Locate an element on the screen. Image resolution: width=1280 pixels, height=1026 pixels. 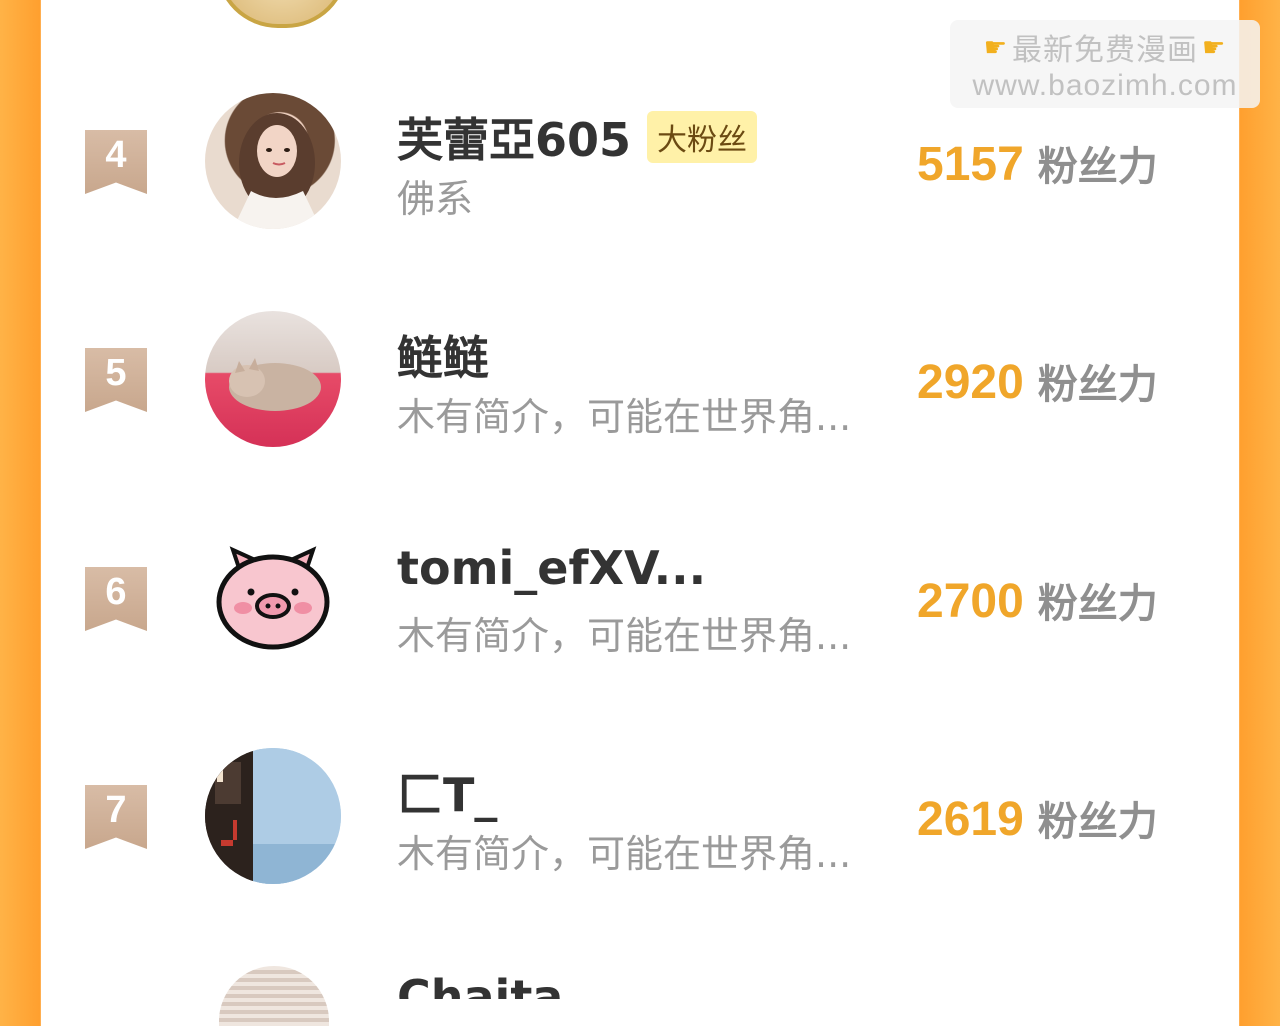
fan-power-value: 2700 is located at coordinates (970, 601).